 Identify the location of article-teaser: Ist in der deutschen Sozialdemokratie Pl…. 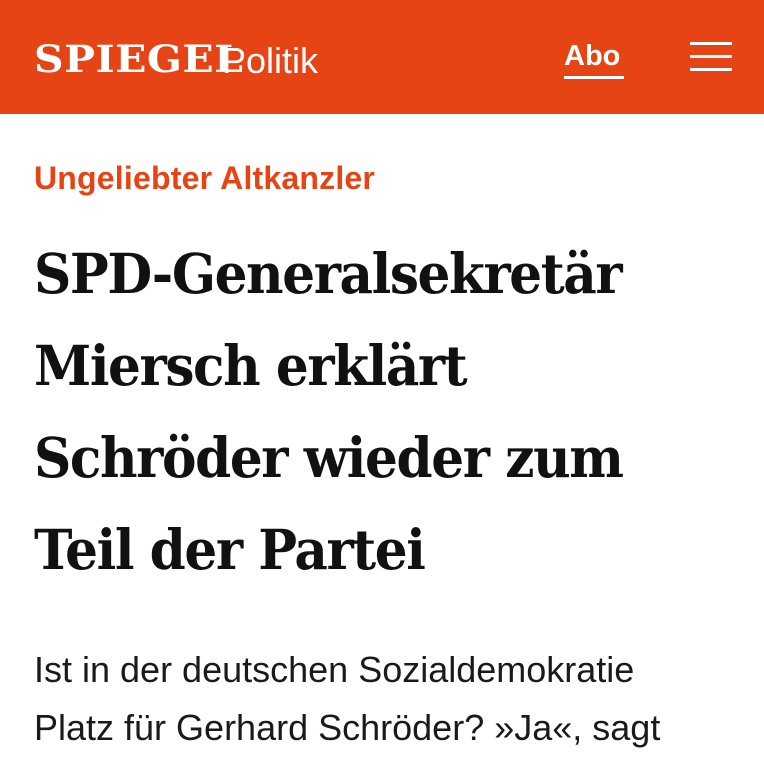
(347, 698).